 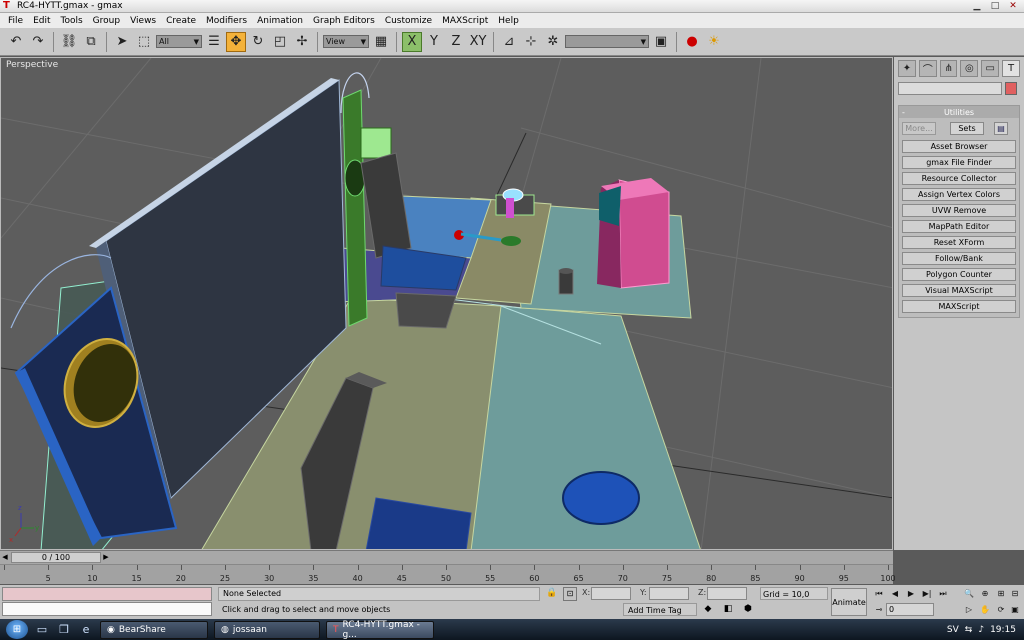 I want to click on menu-help: Help, so click(x=508, y=21).